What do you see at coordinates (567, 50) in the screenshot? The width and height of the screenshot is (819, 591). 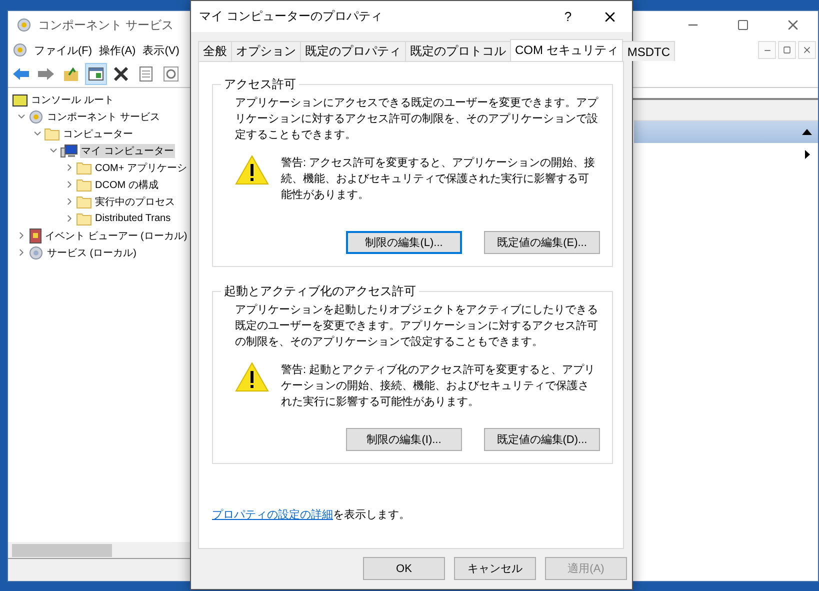 I see `tab: COM セキュリティ` at bounding box center [567, 50].